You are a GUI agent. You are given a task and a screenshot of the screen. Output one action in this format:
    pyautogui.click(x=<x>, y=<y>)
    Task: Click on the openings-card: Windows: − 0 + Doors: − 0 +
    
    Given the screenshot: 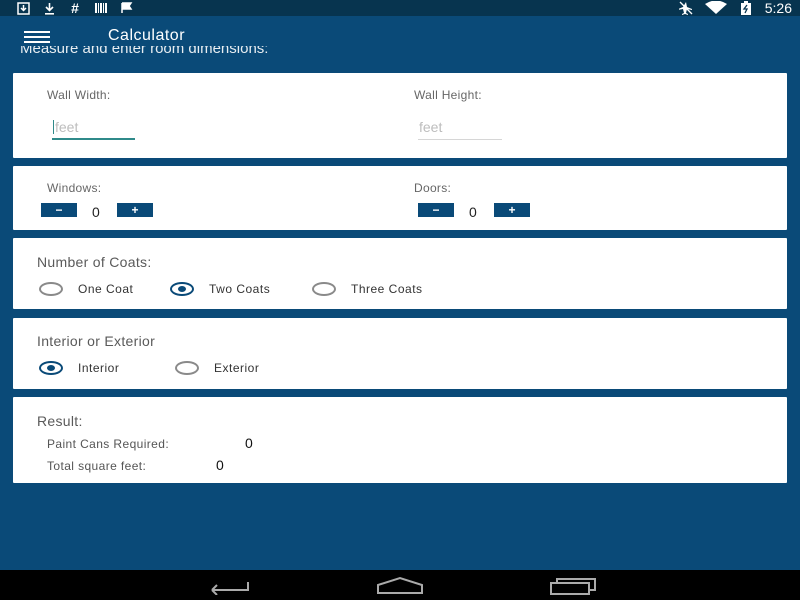 What is the action you would take?
    pyautogui.click(x=400, y=198)
    